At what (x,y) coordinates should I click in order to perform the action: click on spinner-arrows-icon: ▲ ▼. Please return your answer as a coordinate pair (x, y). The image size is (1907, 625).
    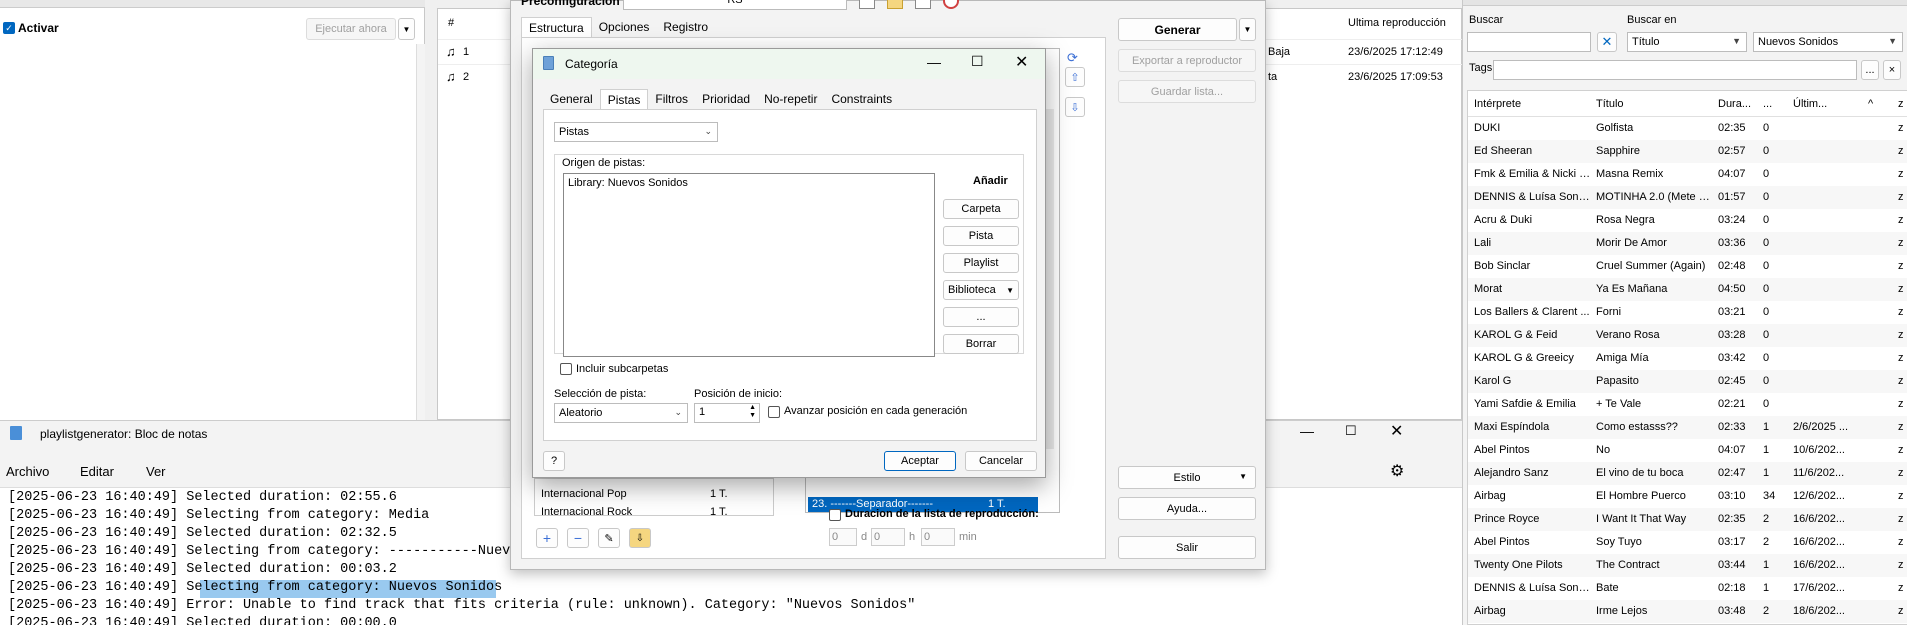
    Looking at the image, I should click on (752, 412).